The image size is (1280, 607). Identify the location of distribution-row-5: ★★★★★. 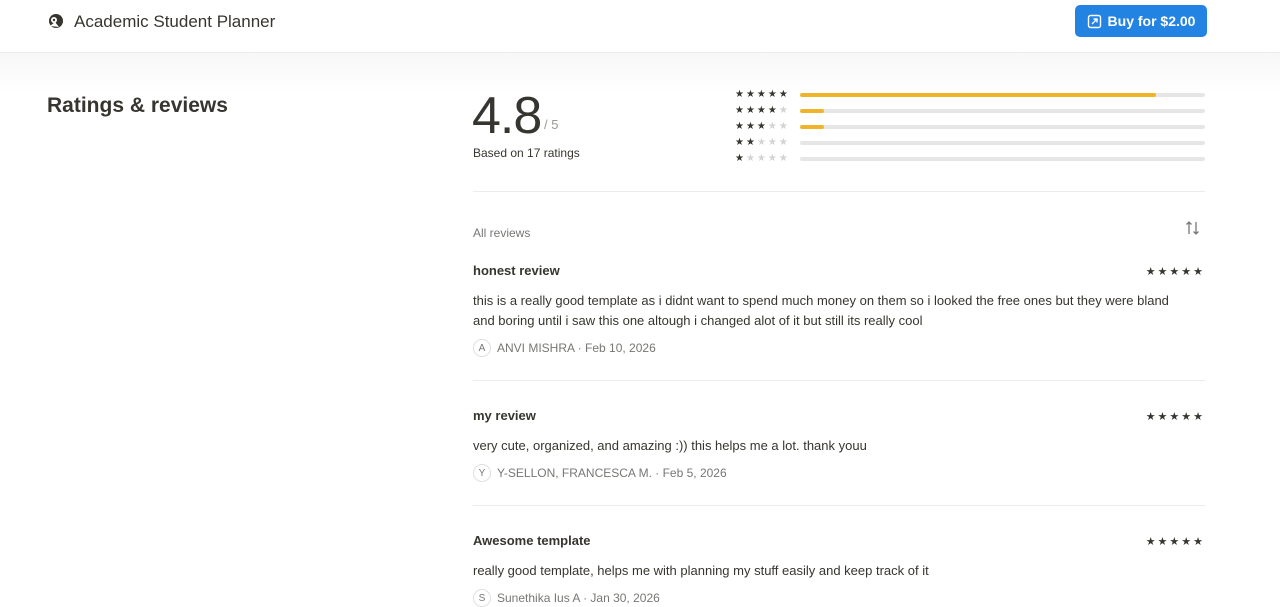
(970, 97).